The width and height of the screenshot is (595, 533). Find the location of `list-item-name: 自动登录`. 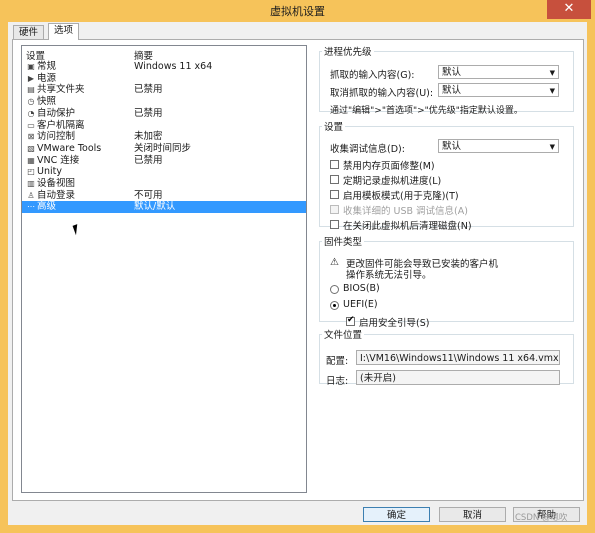

list-item-name: 自动登录 is located at coordinates (56, 195).